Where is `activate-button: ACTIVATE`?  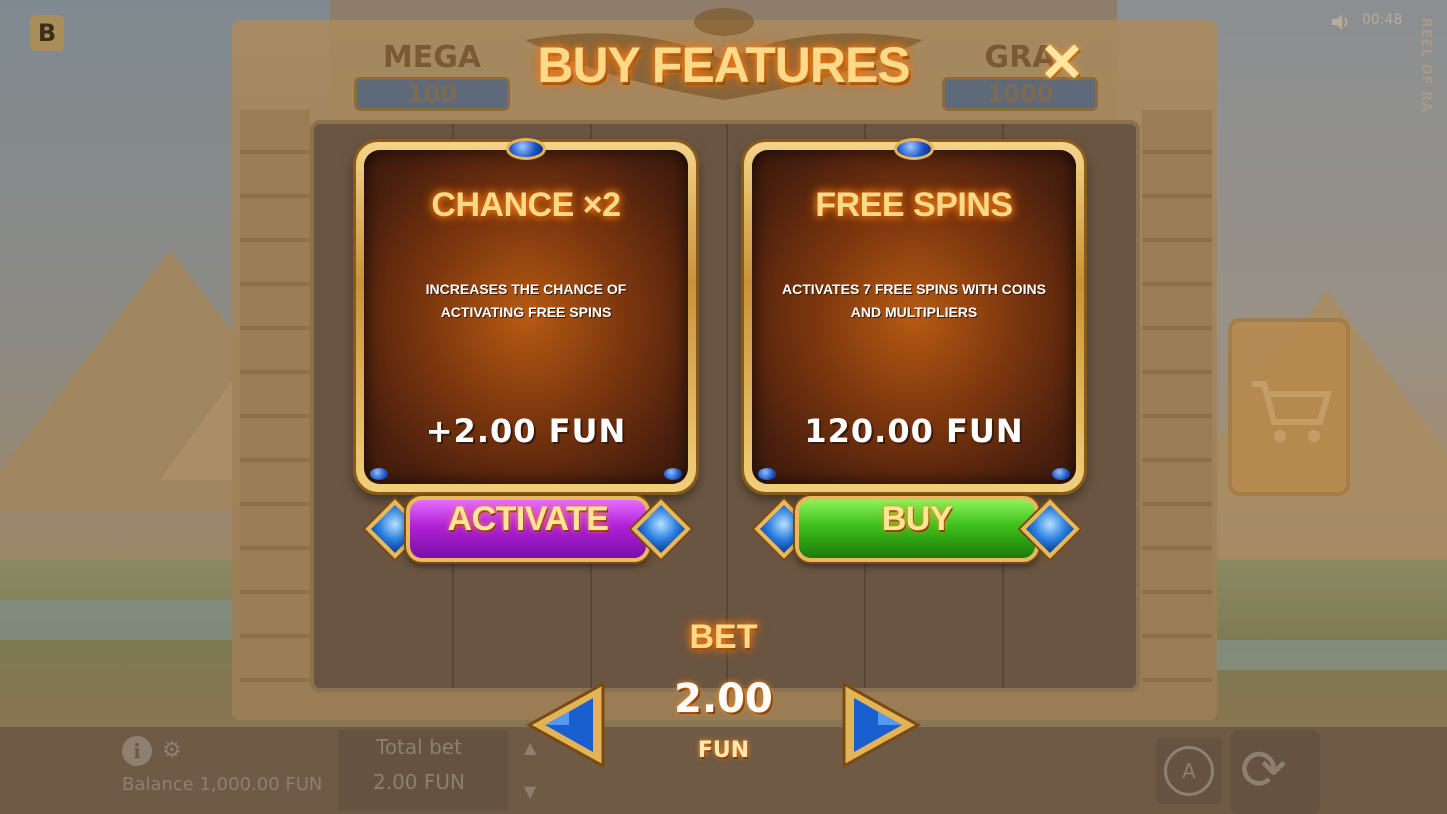 activate-button: ACTIVATE is located at coordinates (528, 529).